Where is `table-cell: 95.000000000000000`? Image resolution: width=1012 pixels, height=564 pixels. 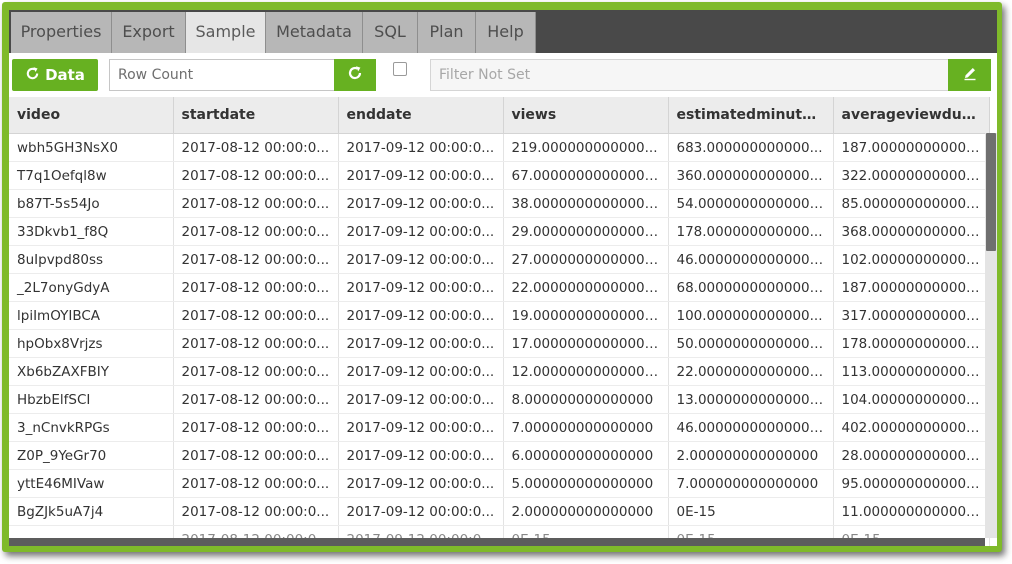
table-cell: 95.000000000000000 is located at coordinates (911, 483).